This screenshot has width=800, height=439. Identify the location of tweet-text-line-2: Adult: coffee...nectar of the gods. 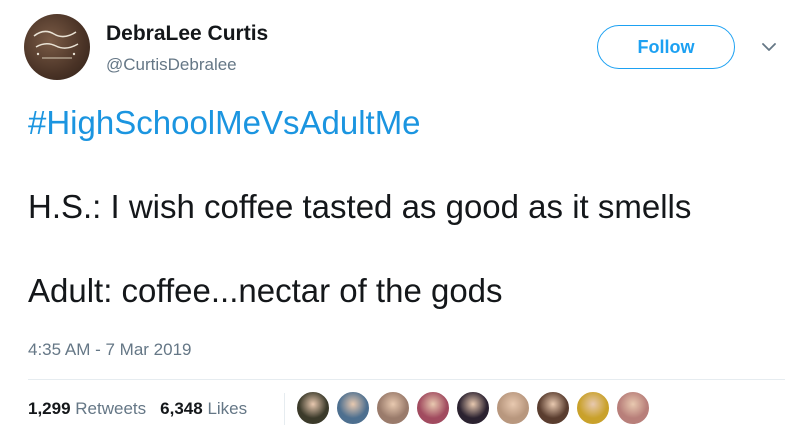
(265, 290).